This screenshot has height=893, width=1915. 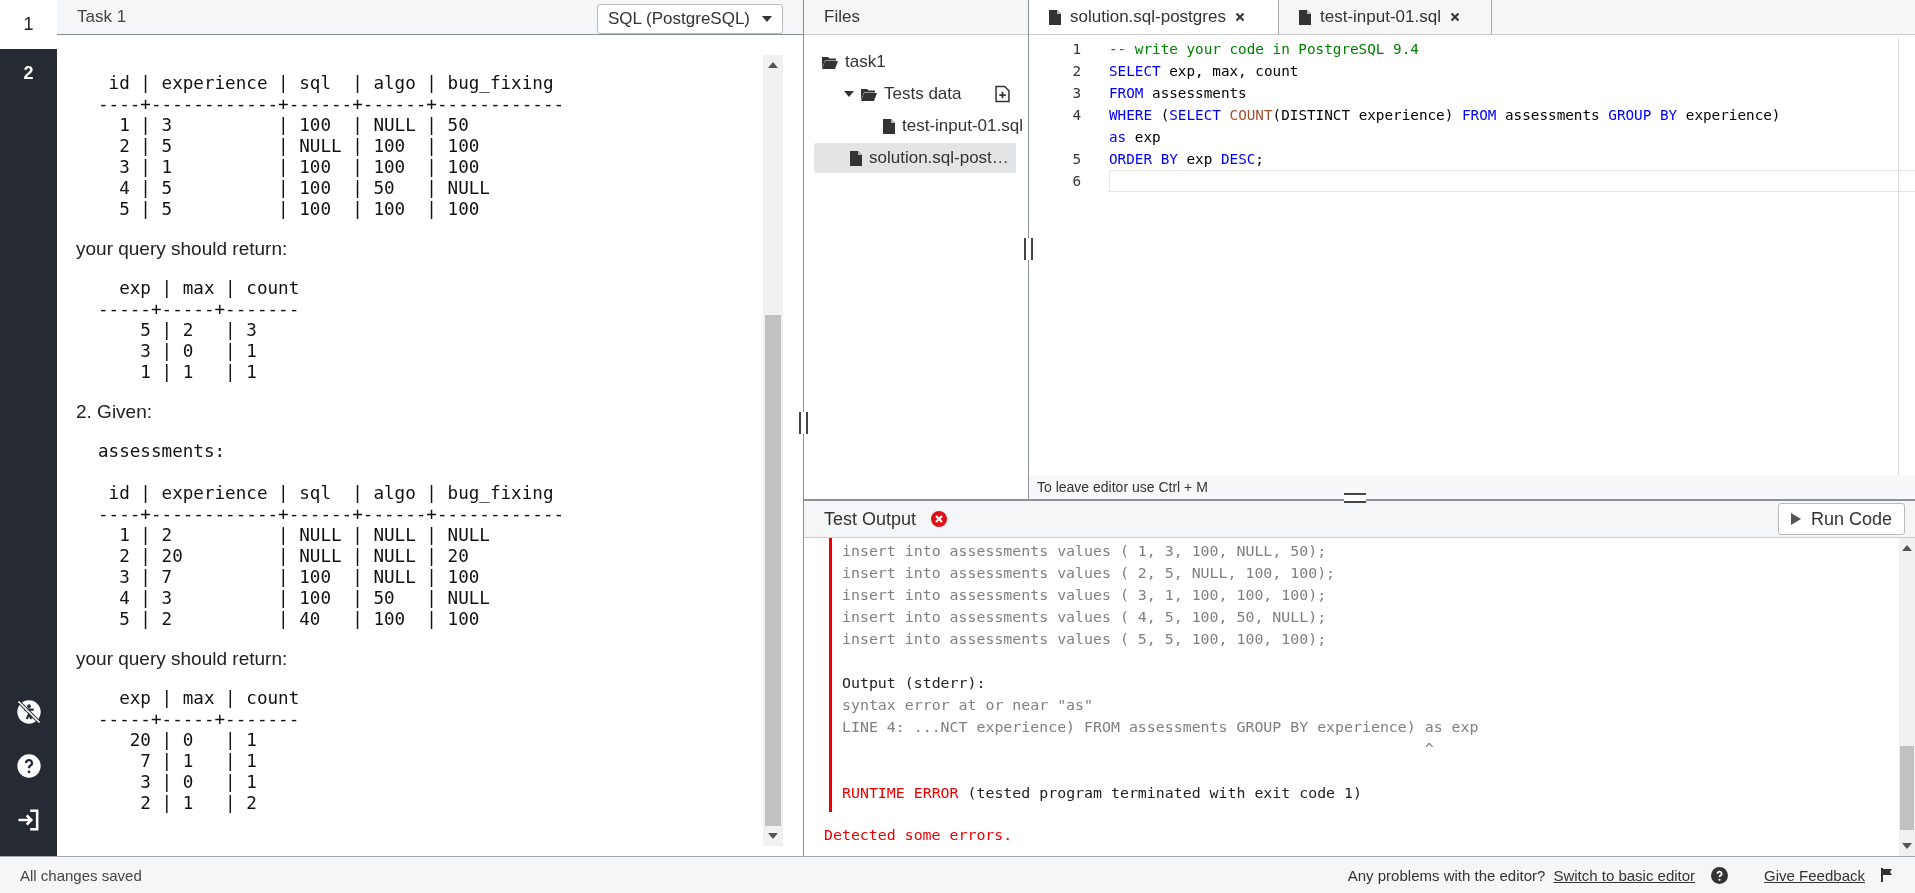 I want to click on editor-problems-question: Any problems with the editor?, so click(x=1446, y=875).